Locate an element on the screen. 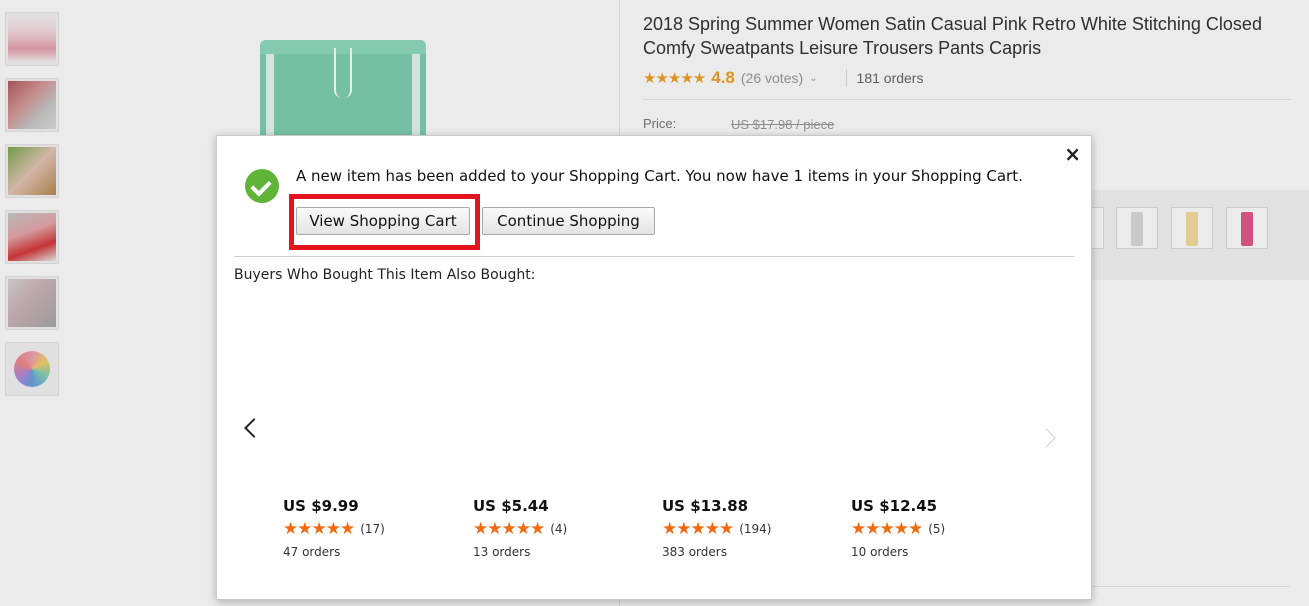  recommended-item: US $13.88 ★★★★★ (194) 383 orders is located at coordinates (742, 528).